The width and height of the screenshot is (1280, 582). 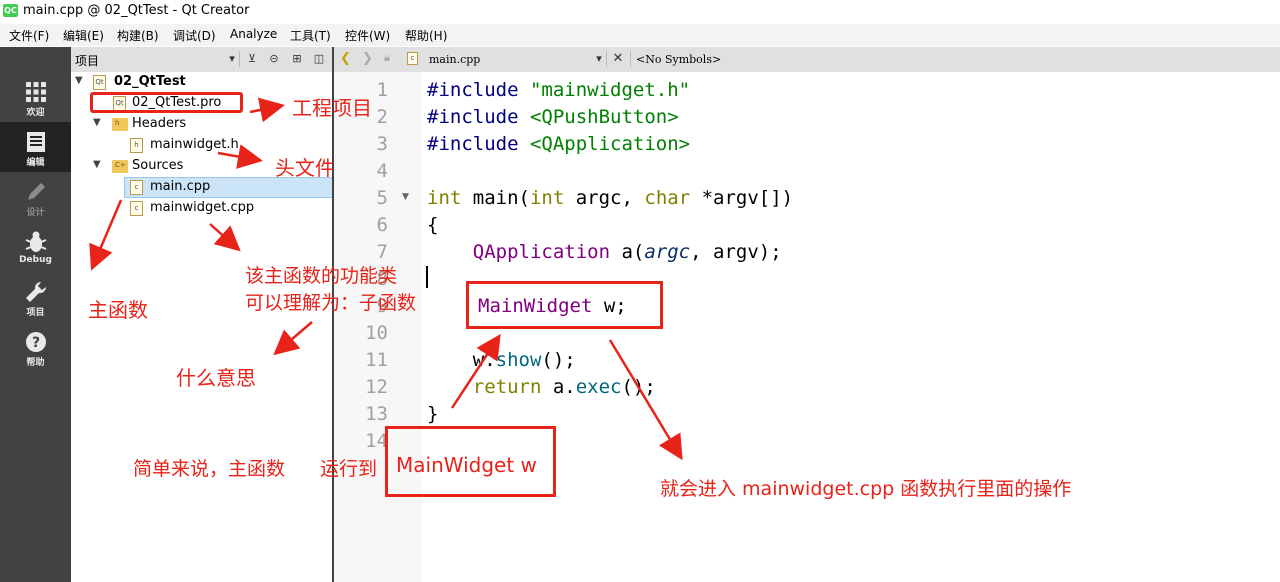 I want to click on annotation-class-1: 该主函数的功能类, so click(x=321, y=276).